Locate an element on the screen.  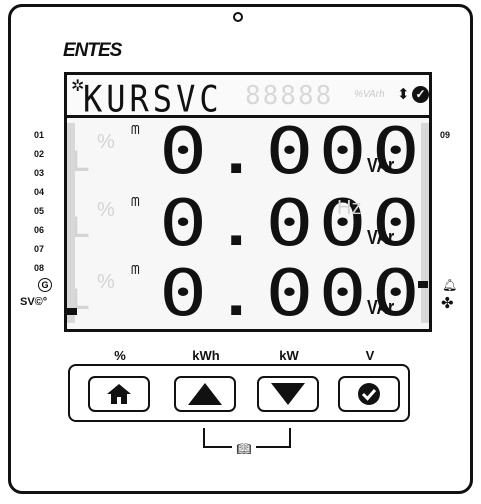
indicator-05: 05 is located at coordinates (39, 211).